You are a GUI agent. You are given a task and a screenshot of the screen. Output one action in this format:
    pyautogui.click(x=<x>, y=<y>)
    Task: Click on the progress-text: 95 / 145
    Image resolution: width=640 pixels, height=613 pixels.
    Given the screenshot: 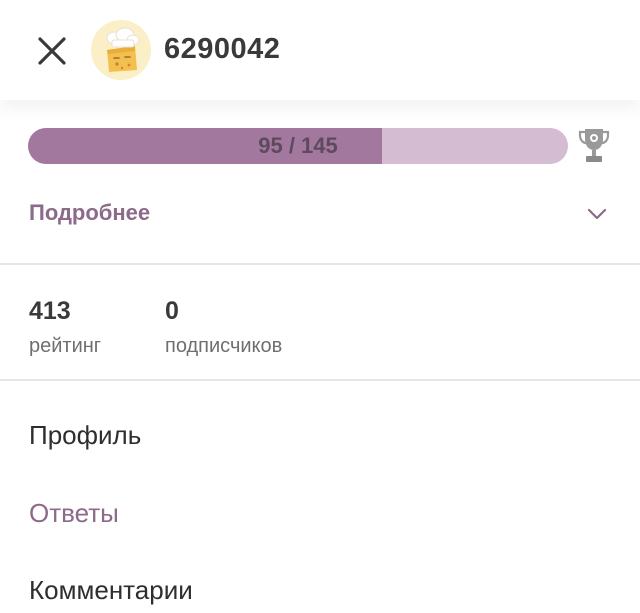 What is the action you would take?
    pyautogui.click(x=298, y=145)
    